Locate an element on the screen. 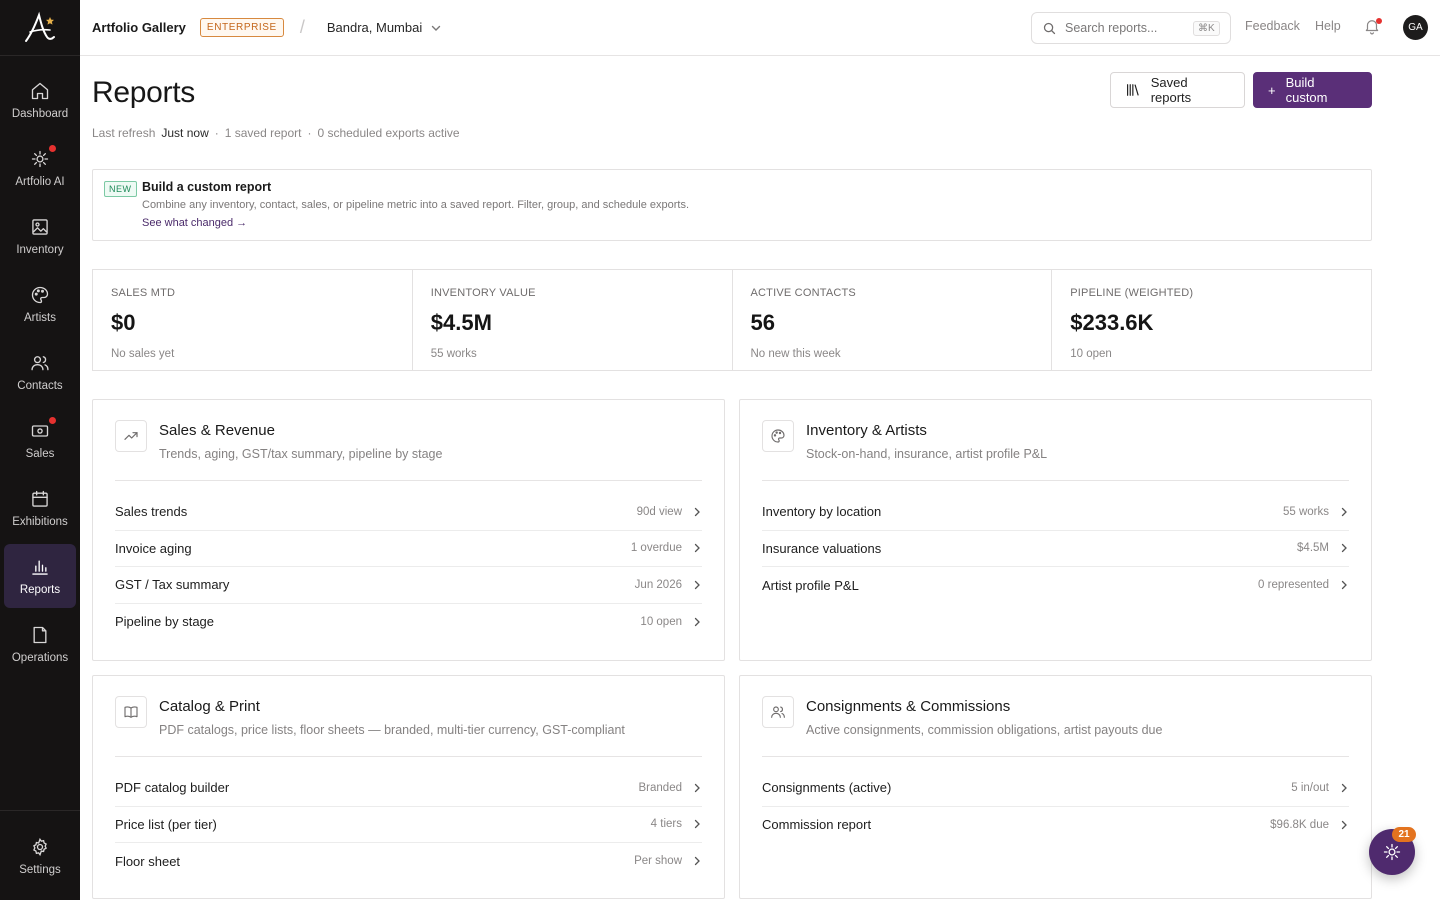  kpi-value: $233.6K is located at coordinates (1112, 322).